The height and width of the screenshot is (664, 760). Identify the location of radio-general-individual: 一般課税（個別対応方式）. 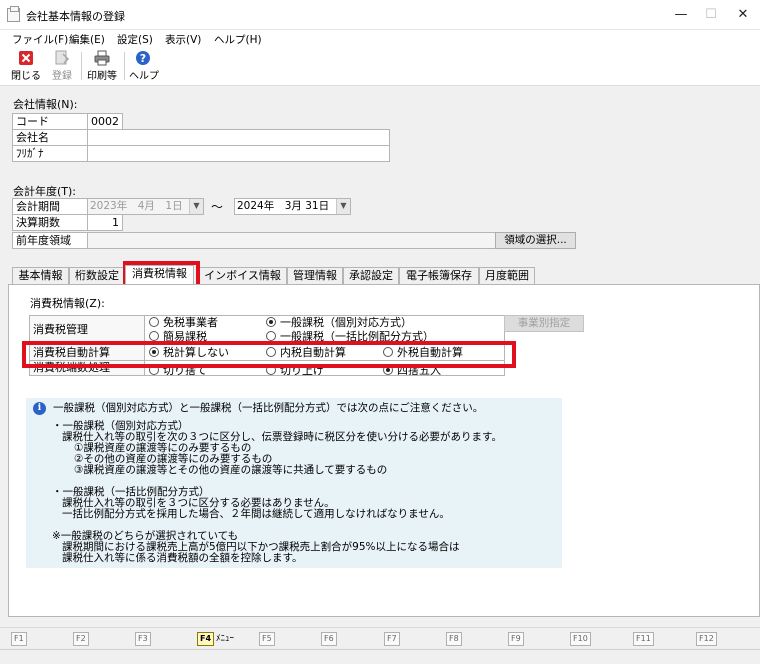
(339, 323).